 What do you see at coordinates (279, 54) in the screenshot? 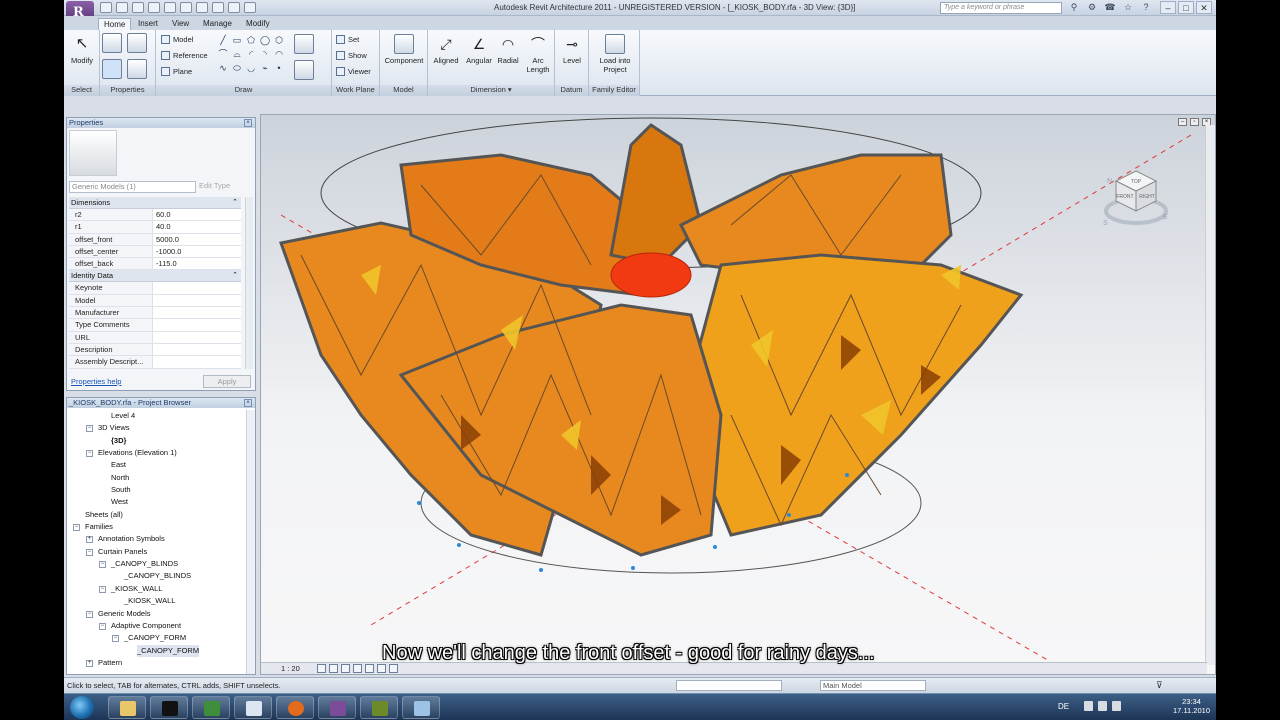
I see `fillet-arc-icon: ◠` at bounding box center [279, 54].